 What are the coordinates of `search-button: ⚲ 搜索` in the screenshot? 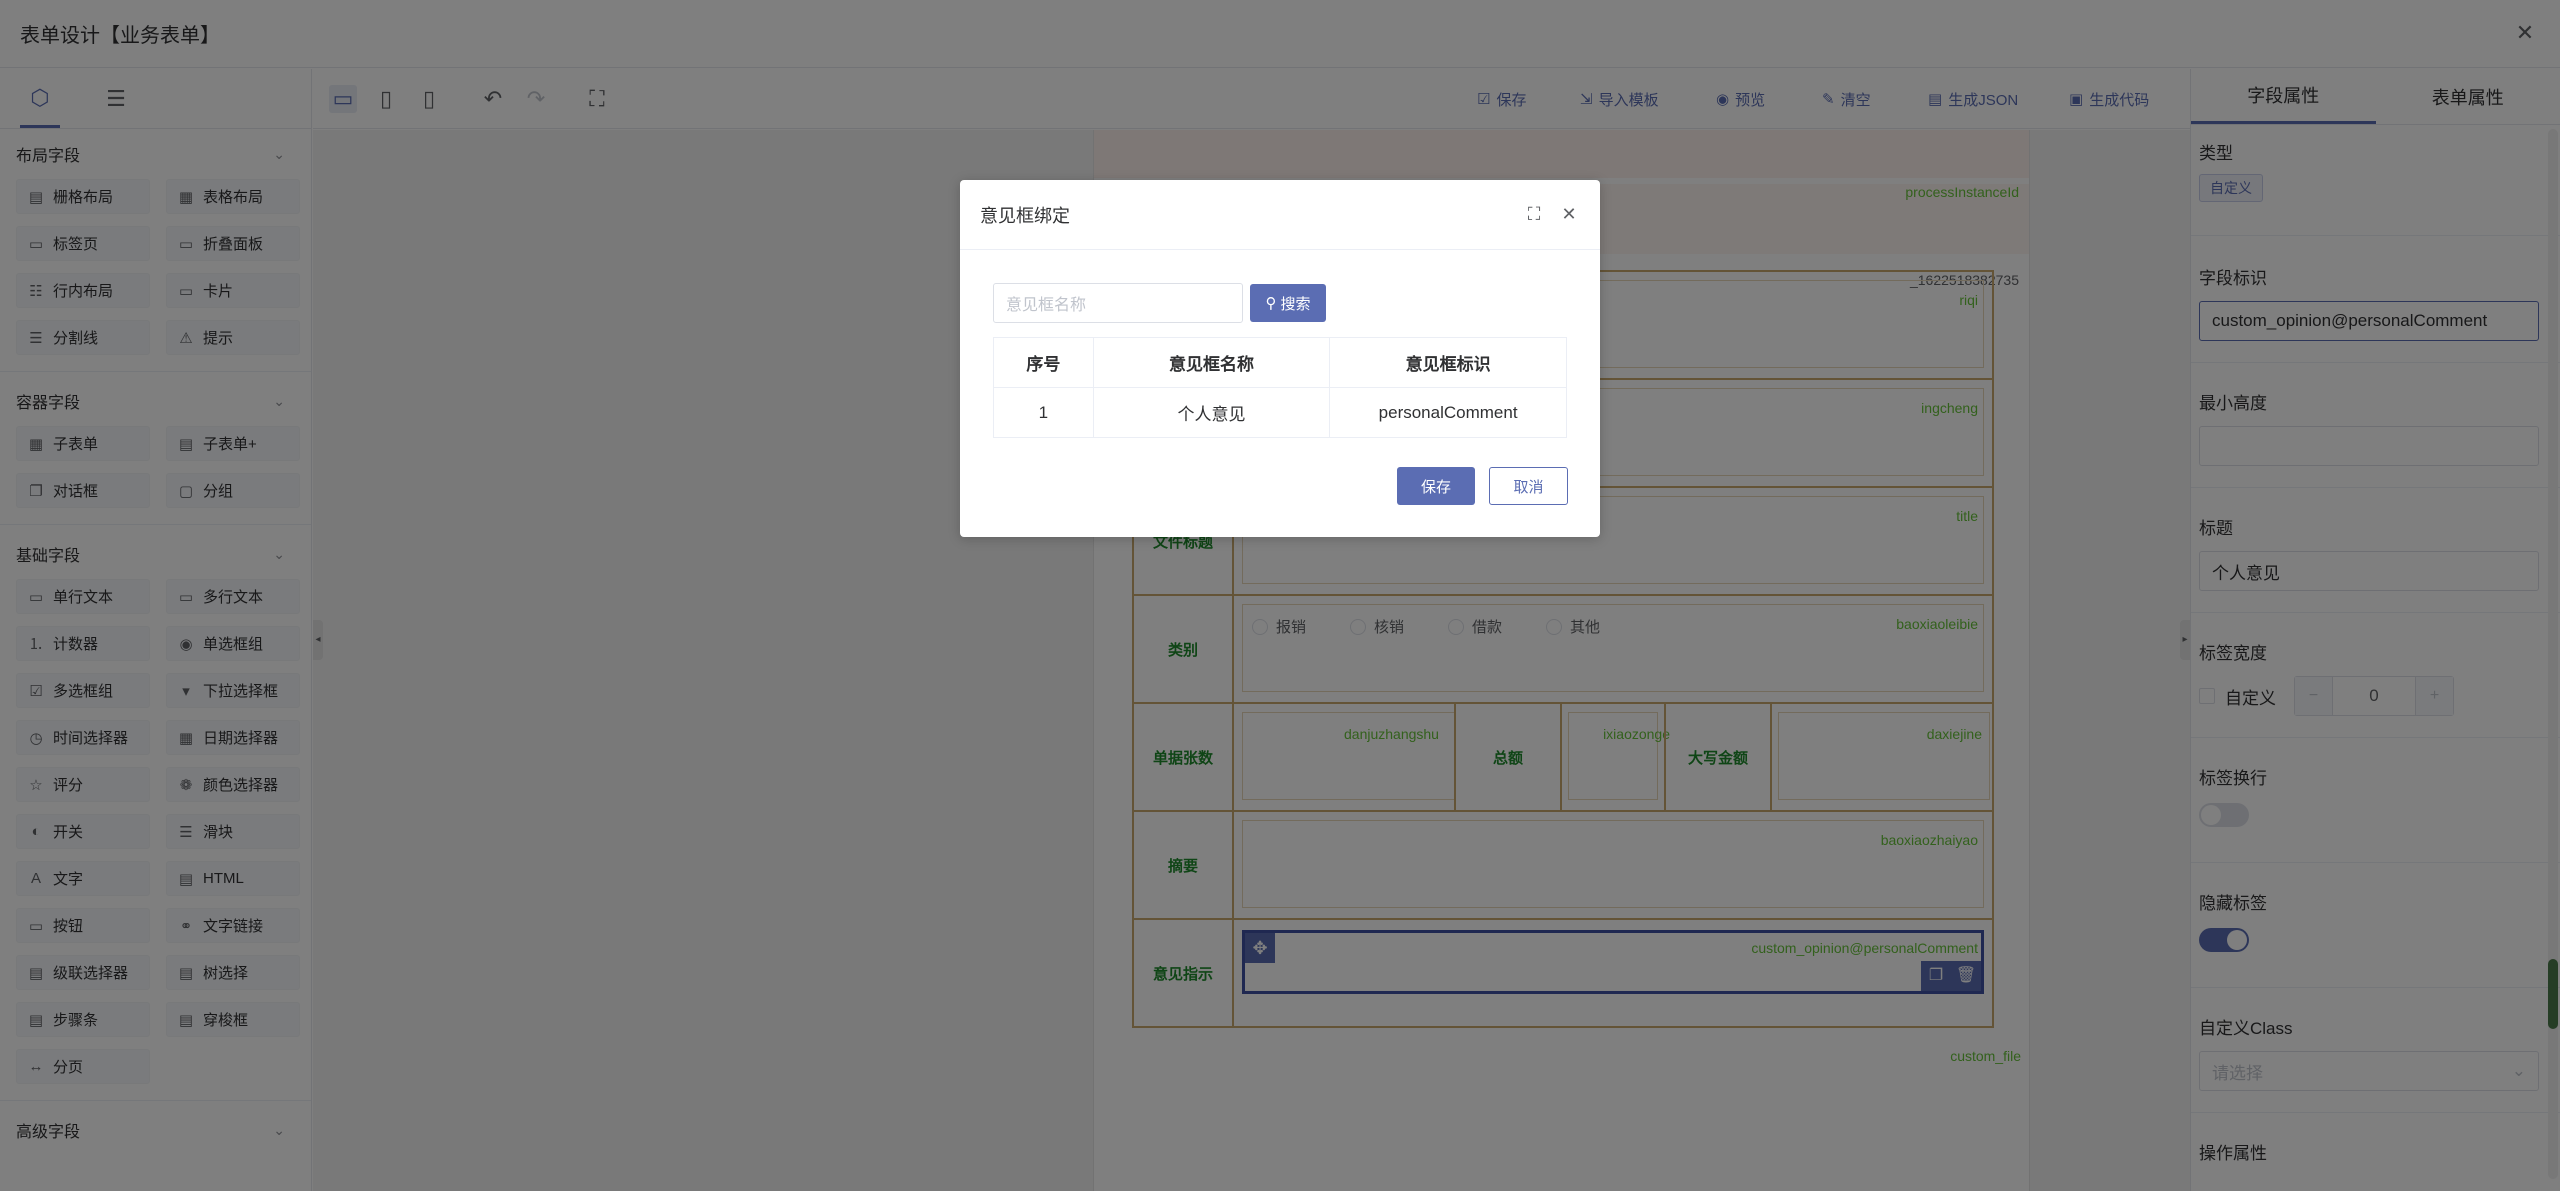 It's located at (1288, 303).